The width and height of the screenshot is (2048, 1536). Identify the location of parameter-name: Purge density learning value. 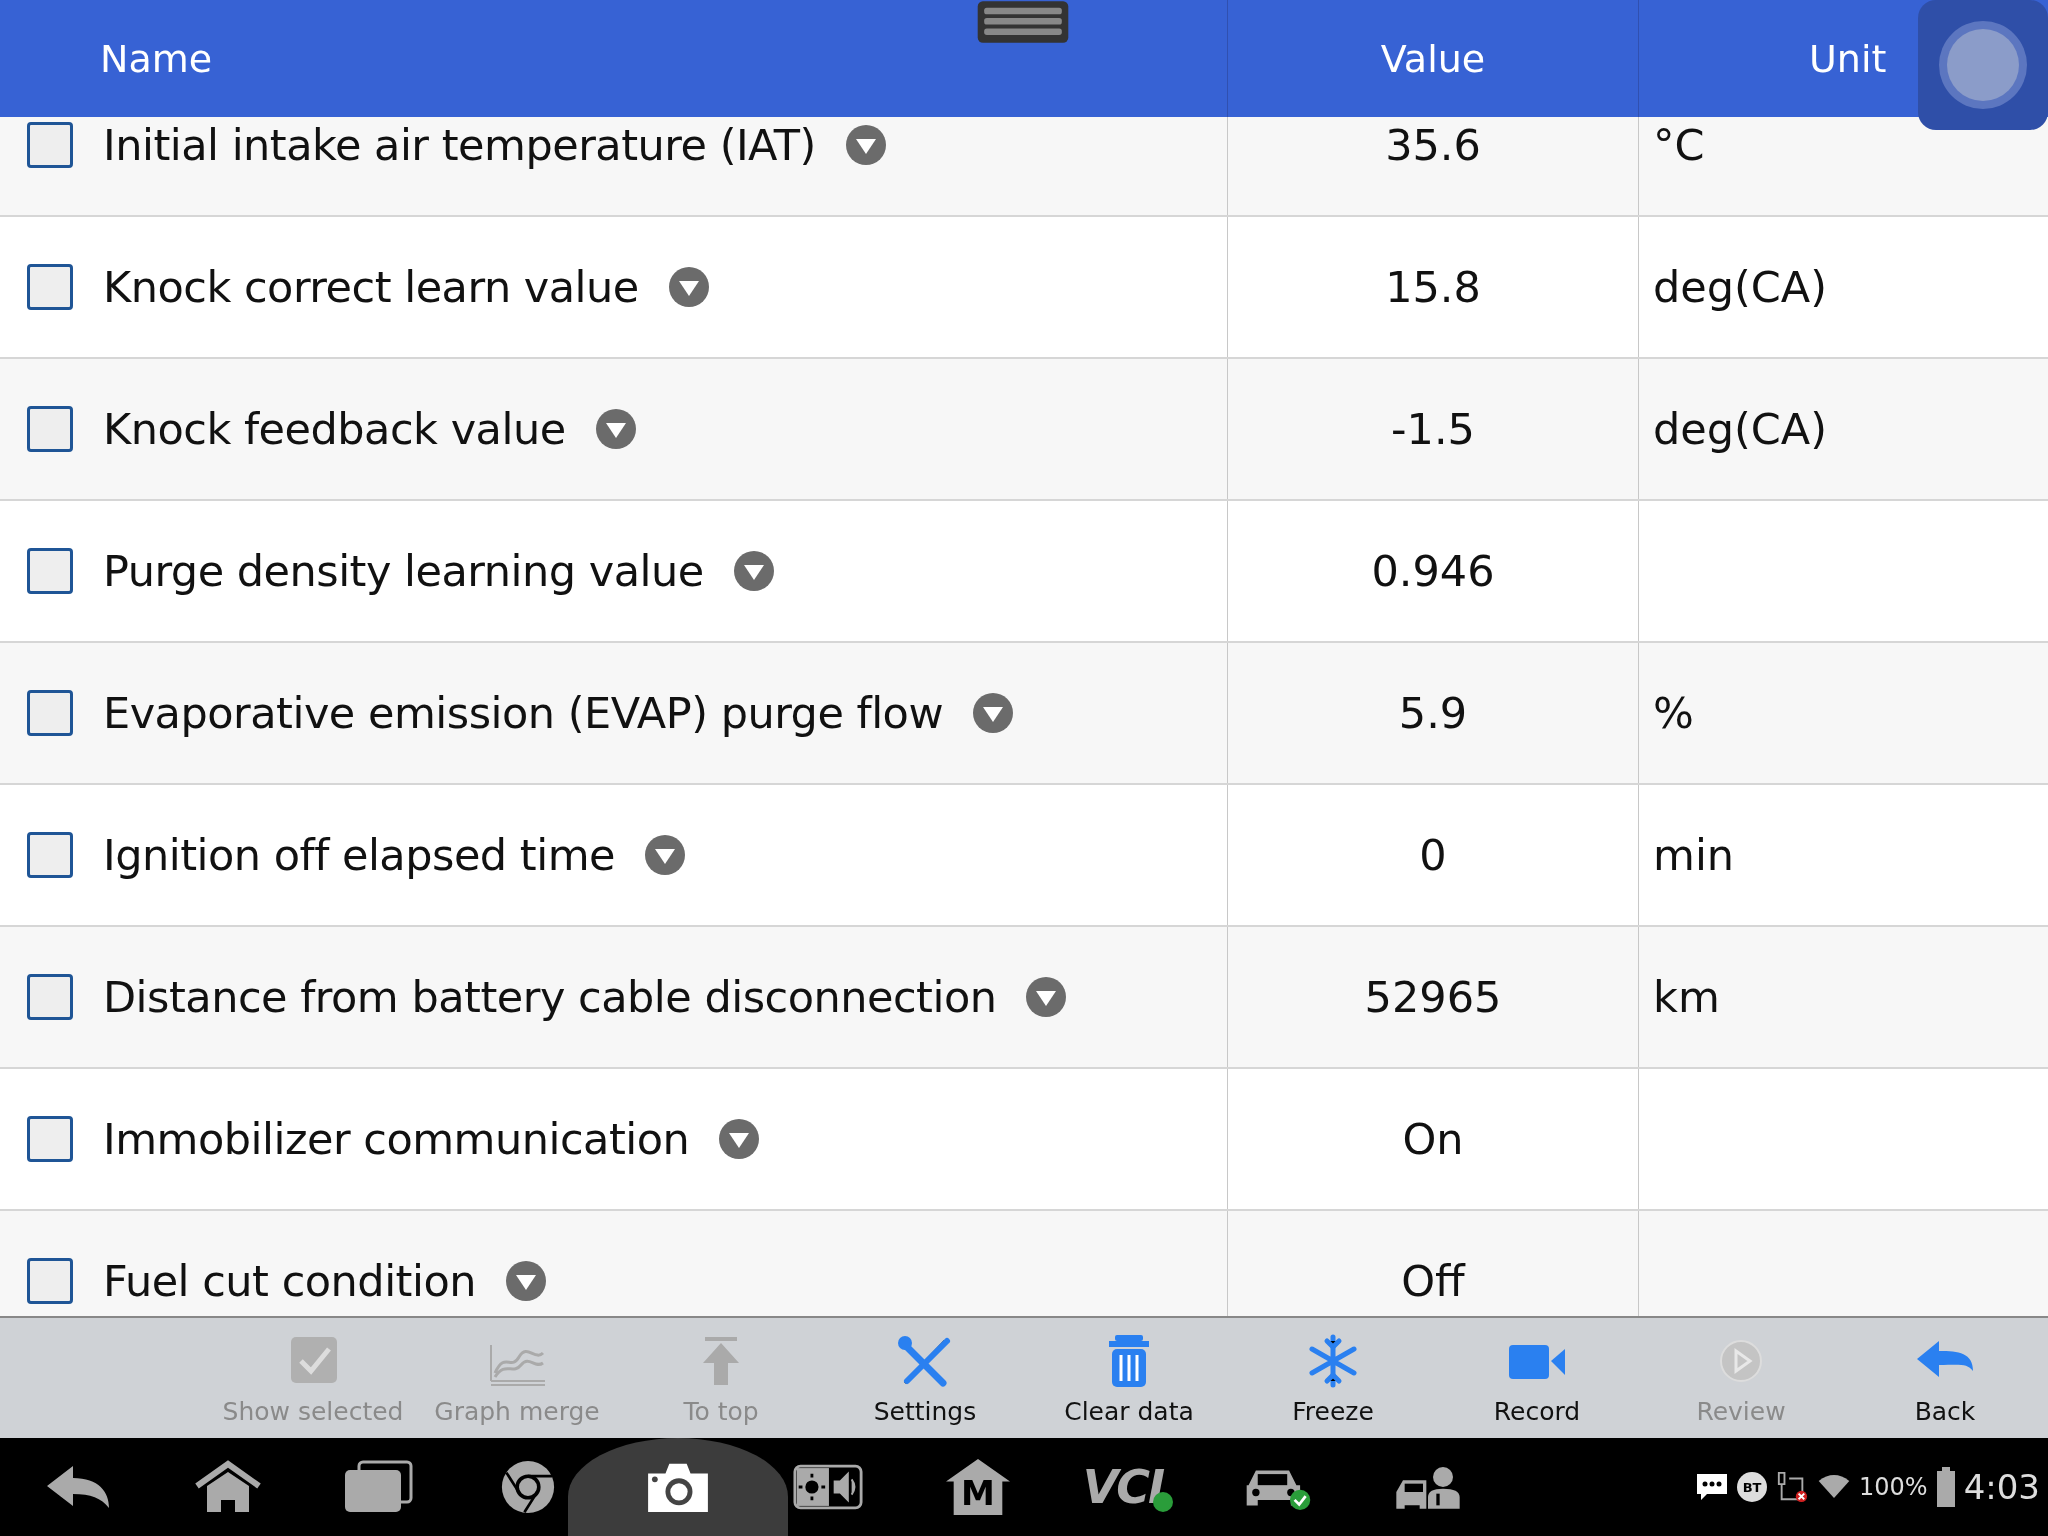
(403, 571).